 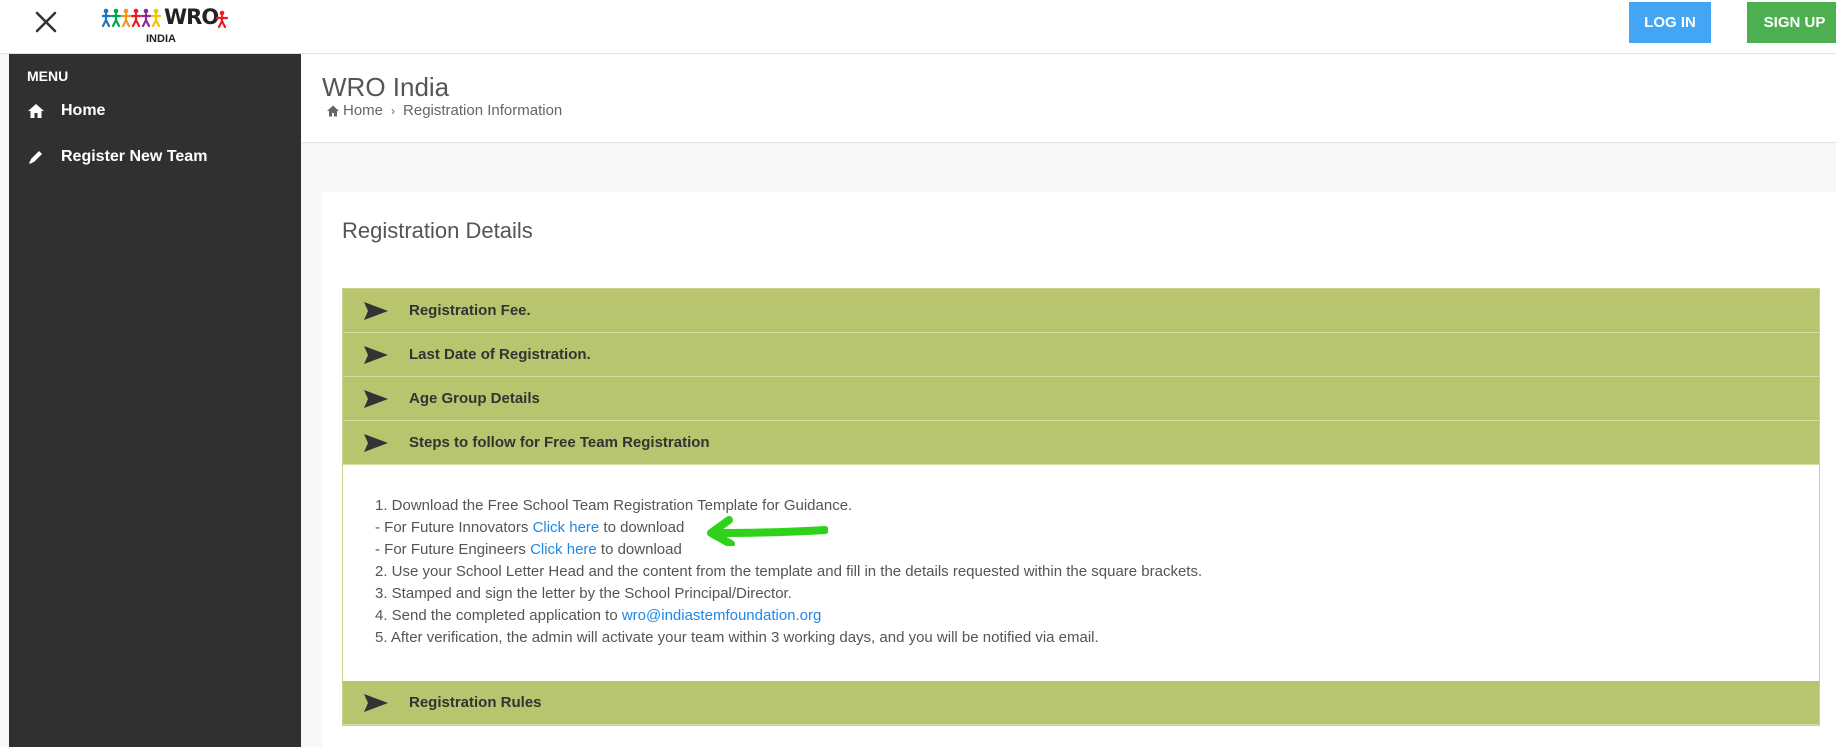 What do you see at coordinates (483, 110) in the screenshot?
I see `breadcrumb-current: Registration Information` at bounding box center [483, 110].